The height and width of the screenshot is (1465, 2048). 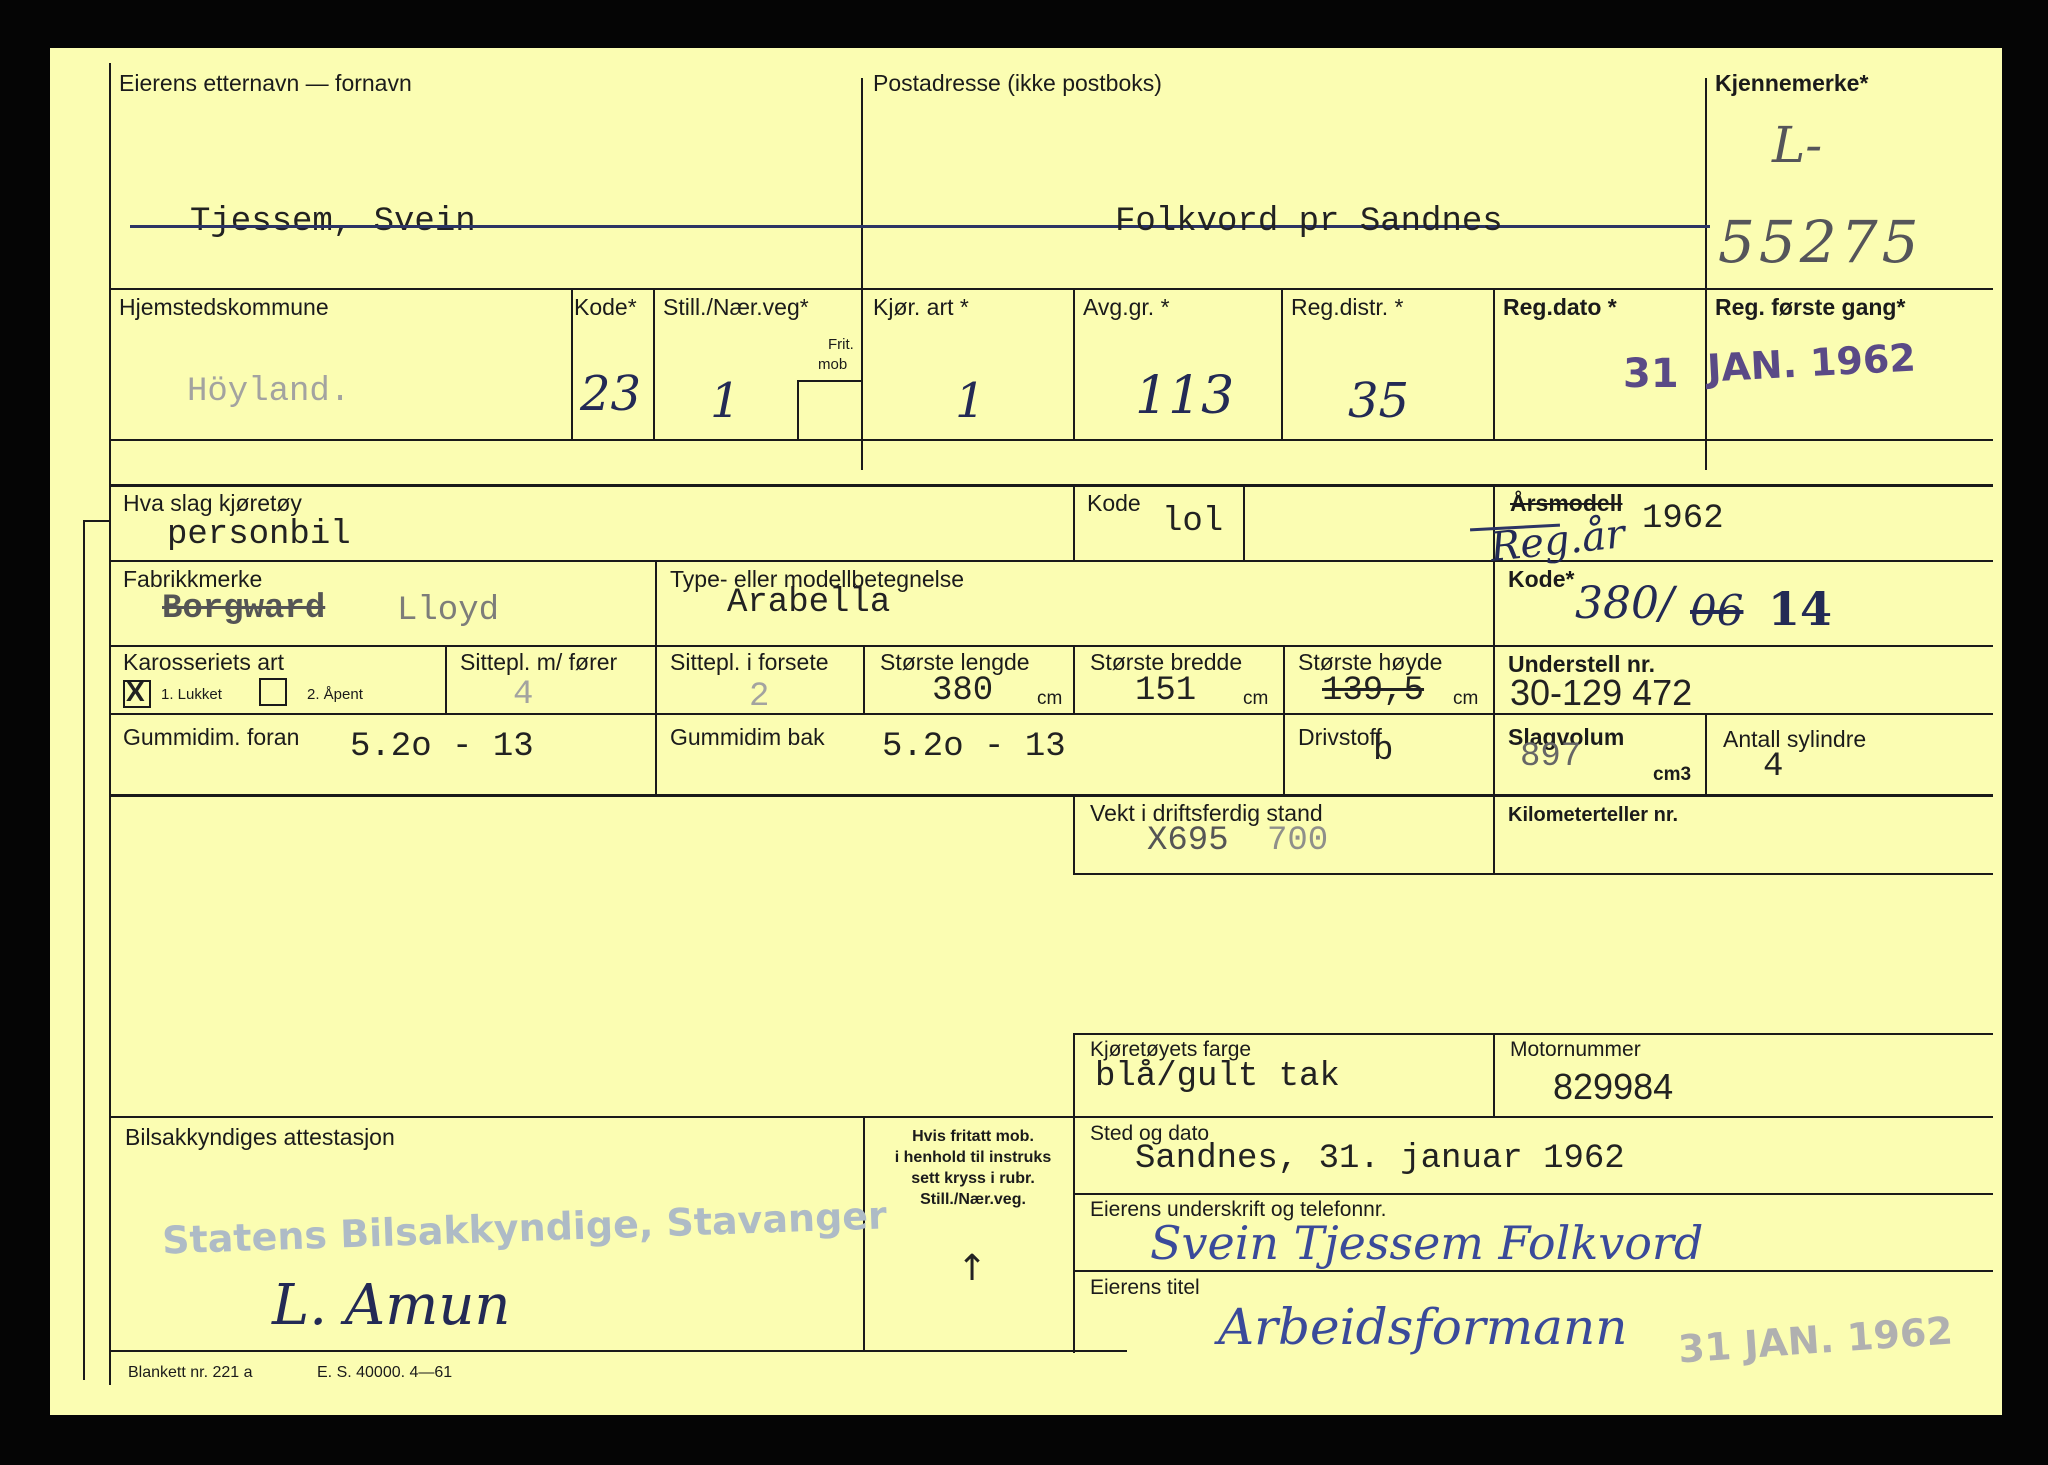 What do you see at coordinates (1379, 401) in the screenshot?
I see `regdistr-value: 35` at bounding box center [1379, 401].